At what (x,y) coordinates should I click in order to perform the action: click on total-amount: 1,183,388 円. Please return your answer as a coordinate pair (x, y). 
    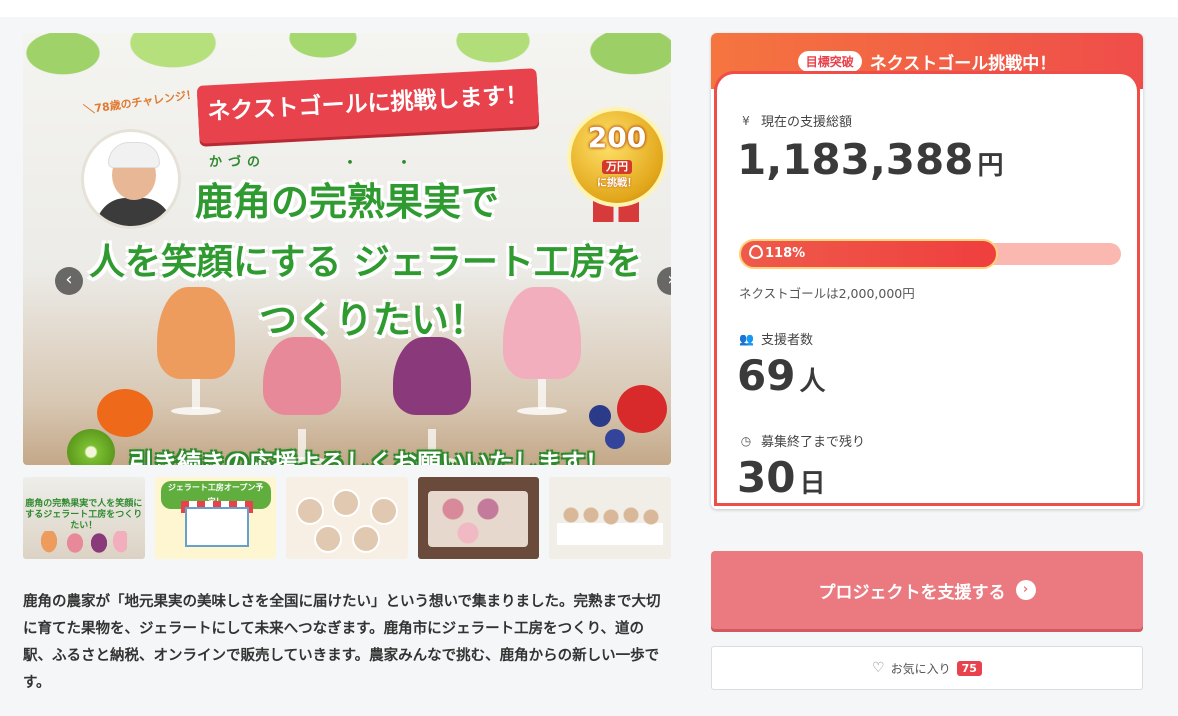
    Looking at the image, I should click on (870, 159).